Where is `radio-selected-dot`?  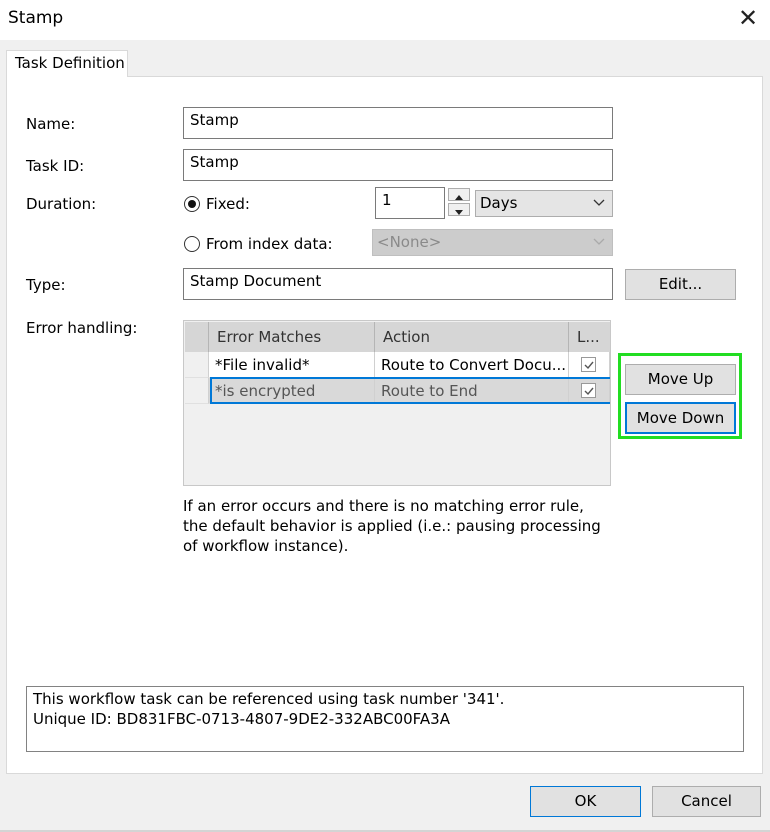 radio-selected-dot is located at coordinates (192, 204).